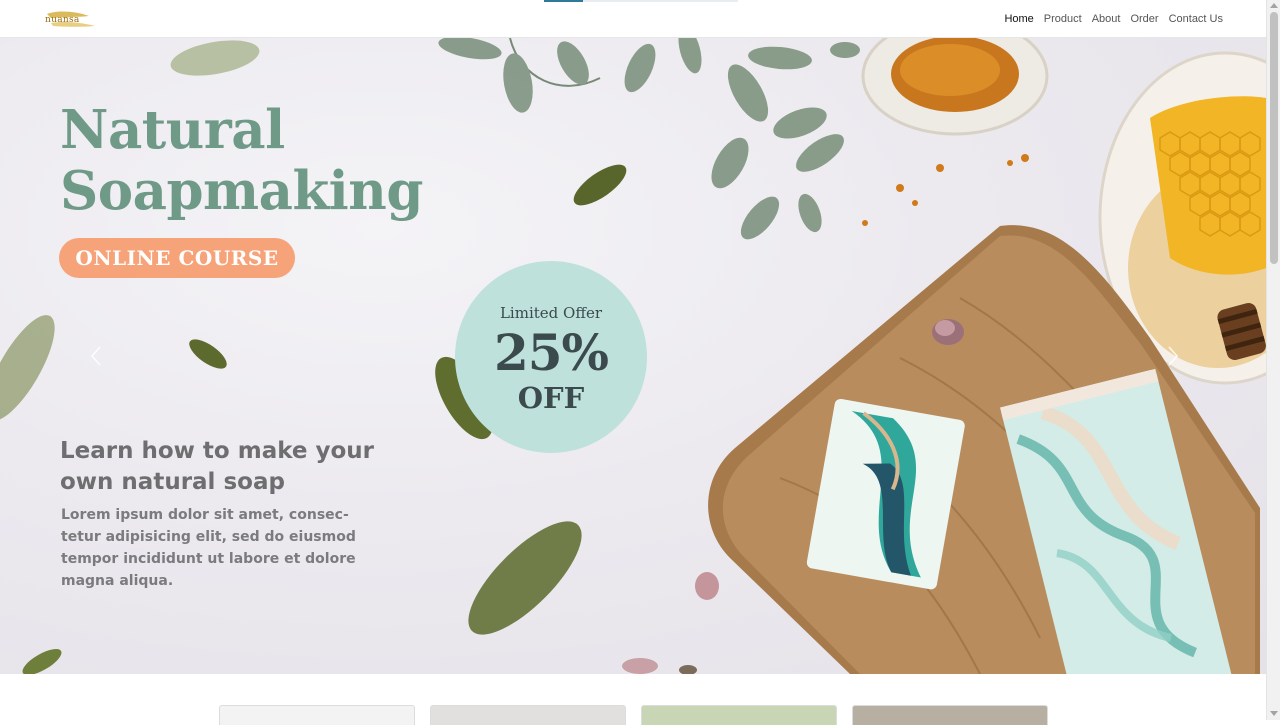  Describe the element at coordinates (633, 699) in the screenshot. I see `product-cards-section` at that location.